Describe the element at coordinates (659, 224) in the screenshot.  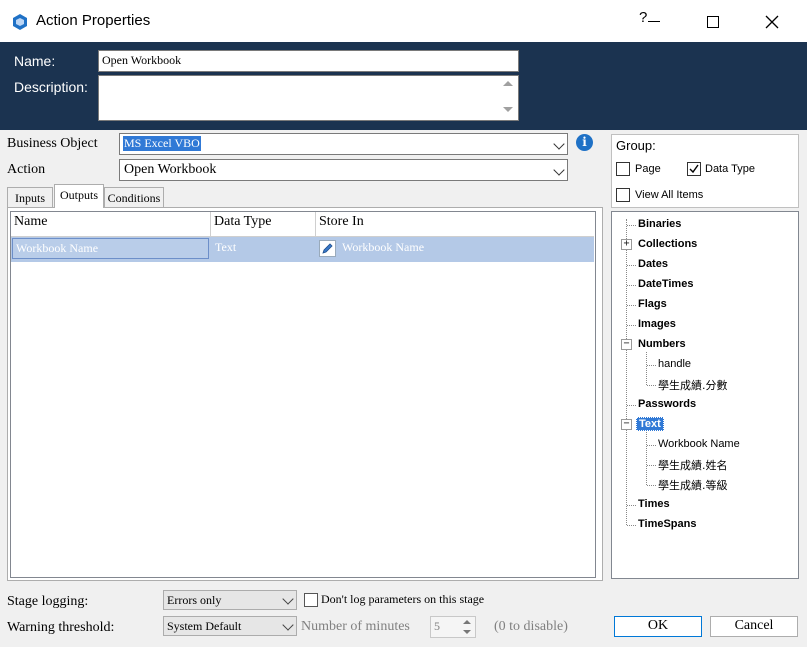
I see `tree-node-binaries: Binaries` at that location.